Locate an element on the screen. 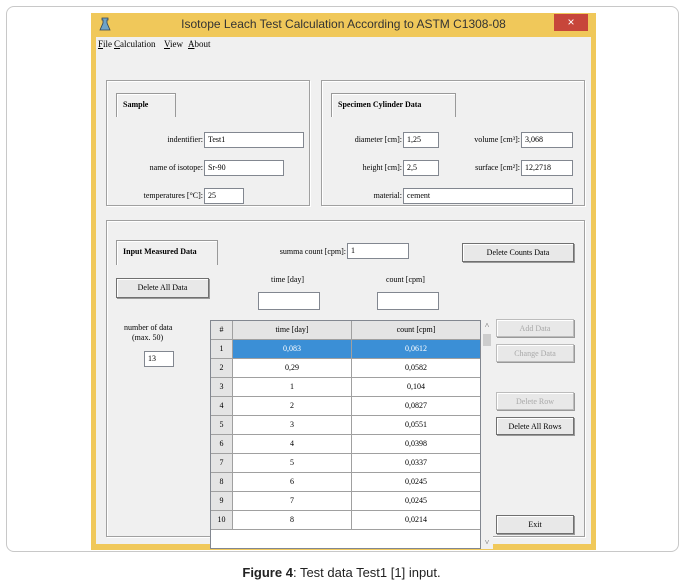 The width and height of the screenshot is (683, 588). row-count: 0,0827 is located at coordinates (416, 406).